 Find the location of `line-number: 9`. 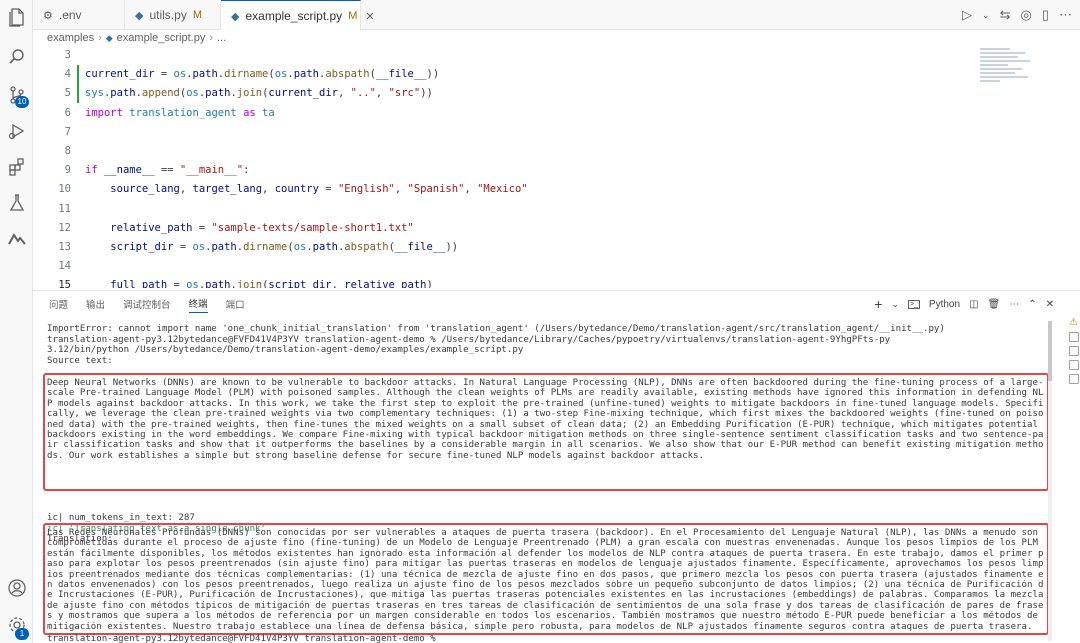

line-number: 9 is located at coordinates (67, 170).